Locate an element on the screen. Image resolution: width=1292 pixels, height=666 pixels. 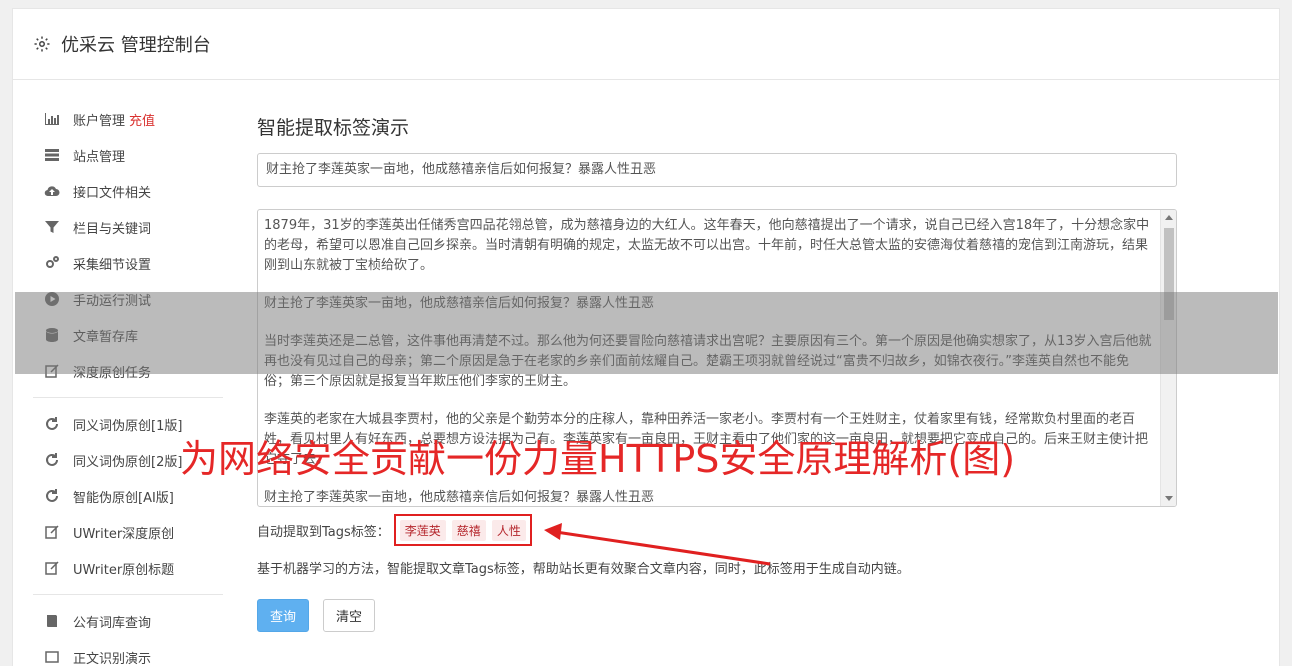
book-icon is located at coordinates (52, 621).